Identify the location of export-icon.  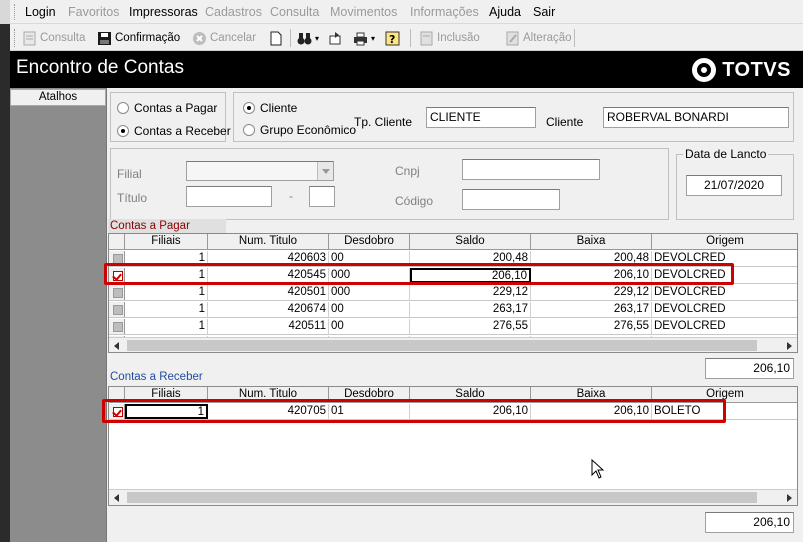
(335, 38).